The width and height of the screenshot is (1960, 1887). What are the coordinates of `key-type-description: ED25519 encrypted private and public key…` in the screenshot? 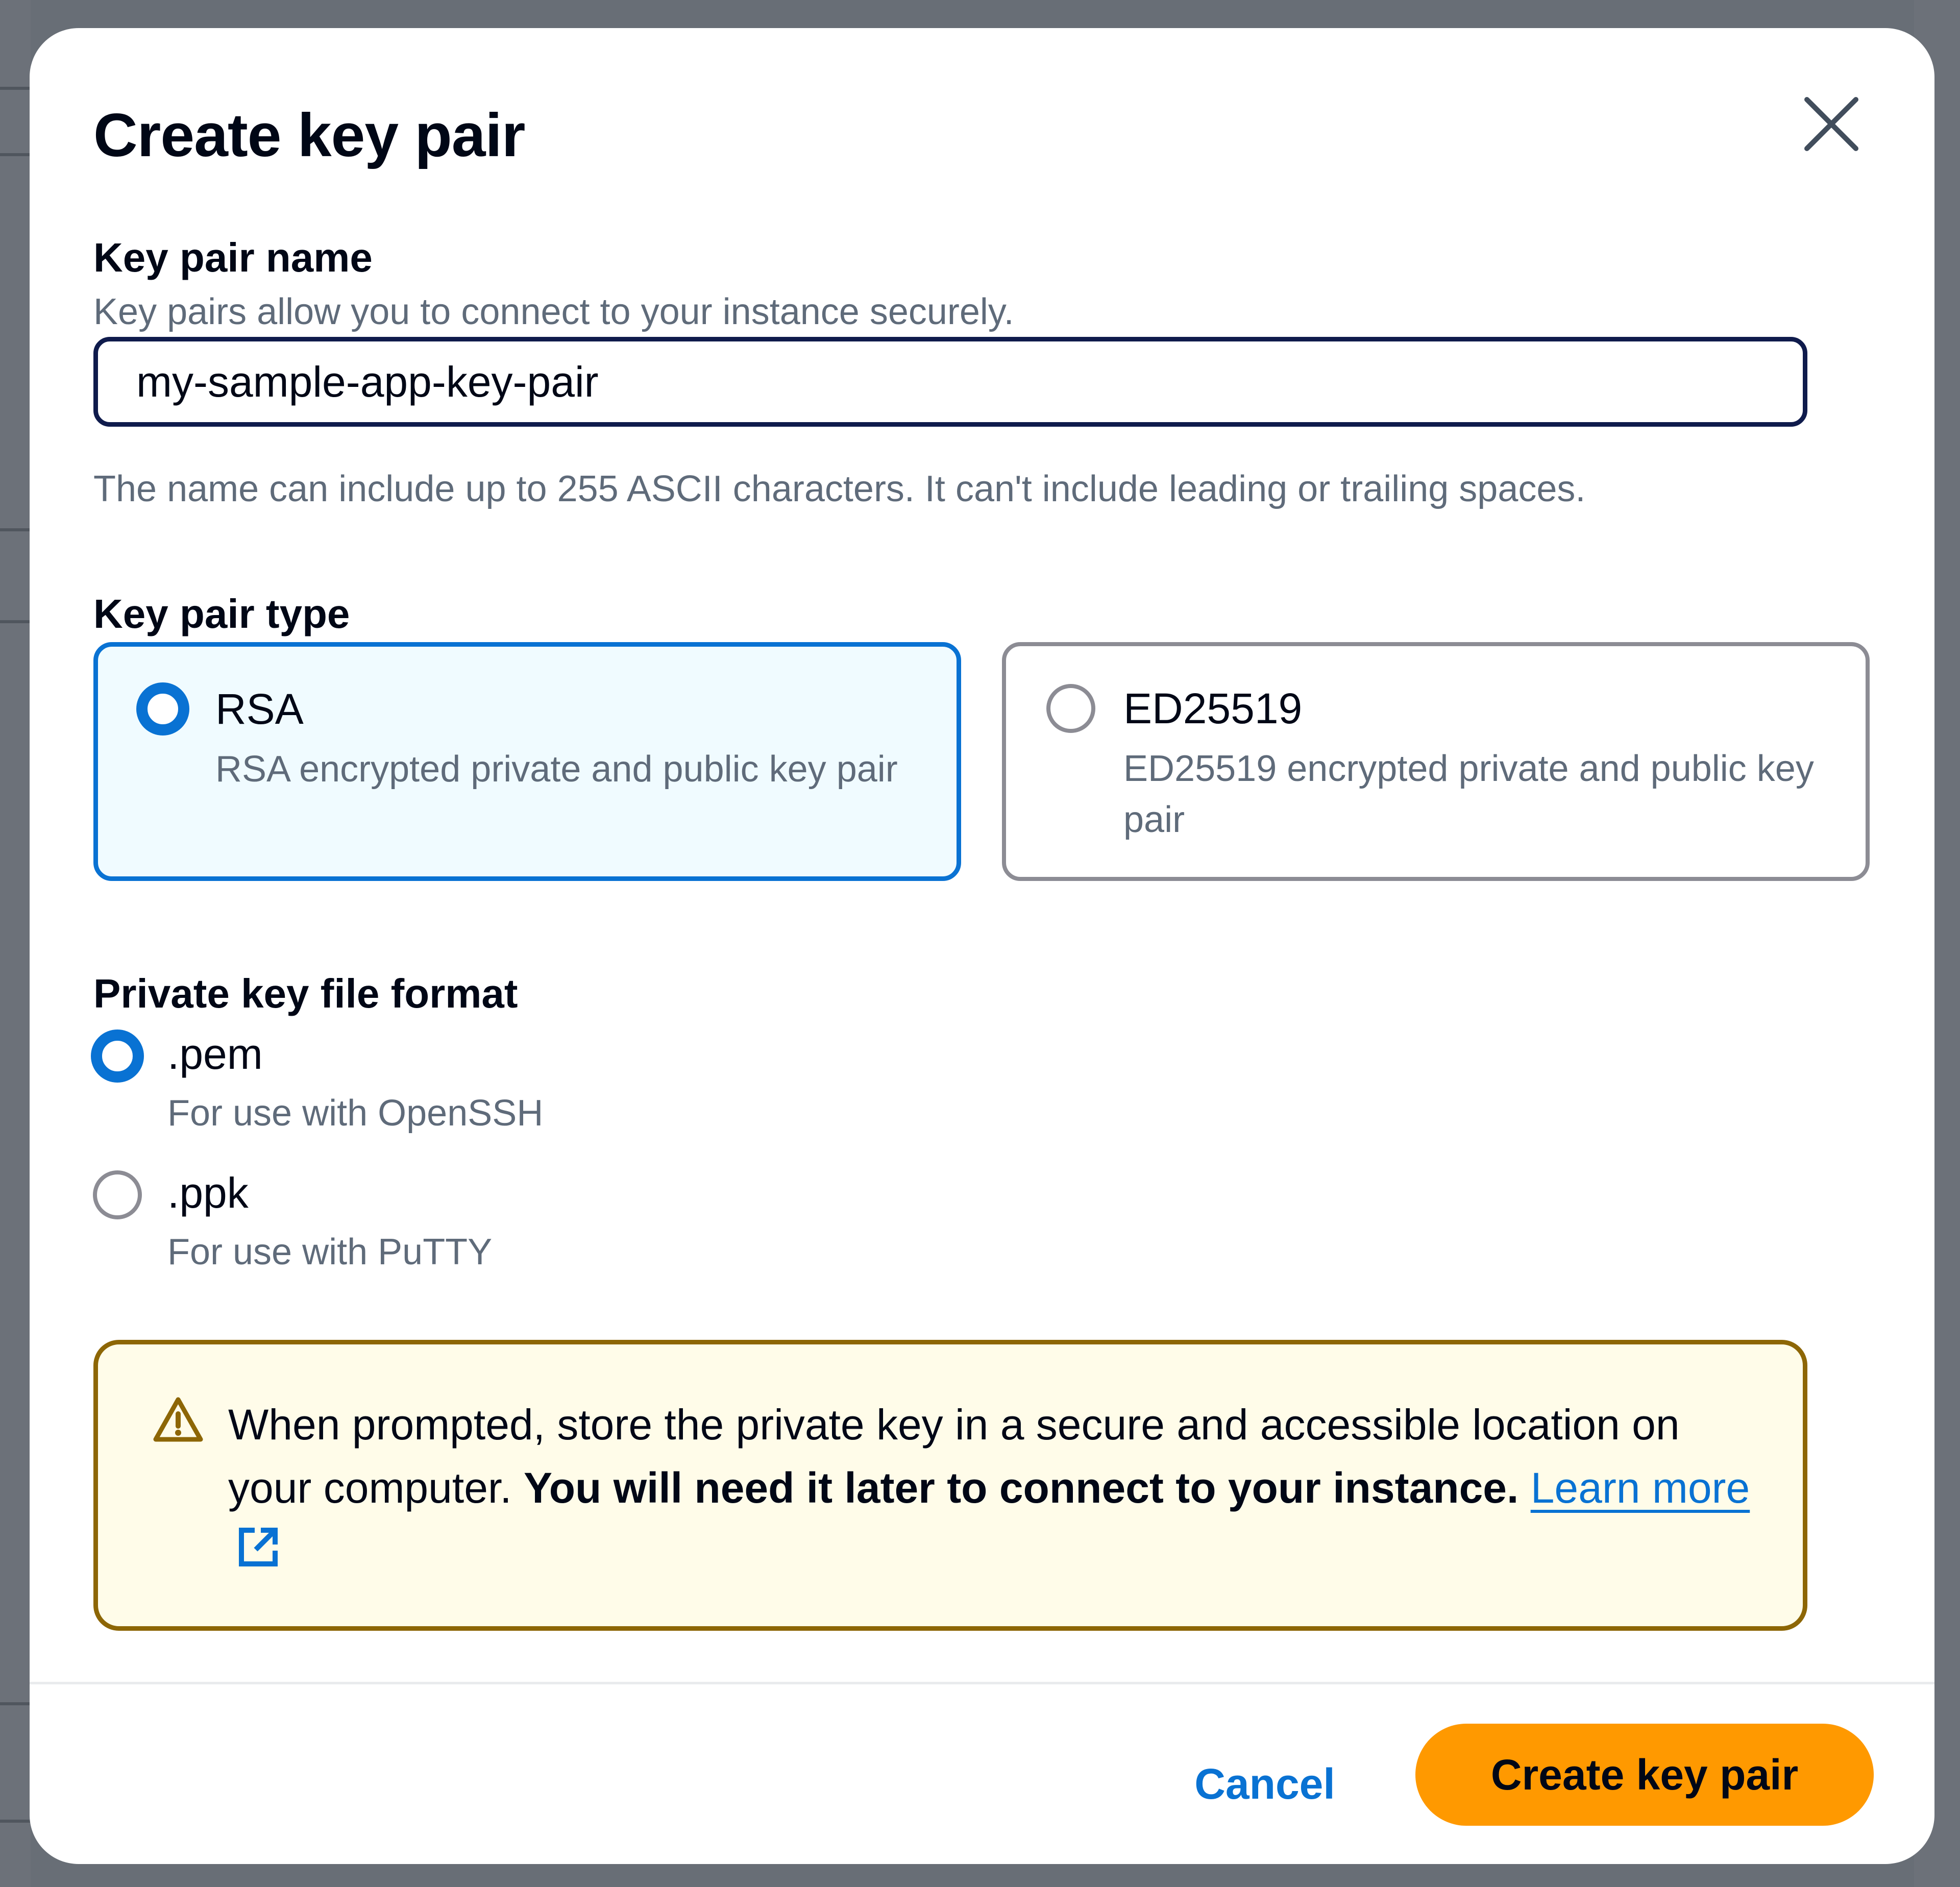 It's located at (1468, 794).